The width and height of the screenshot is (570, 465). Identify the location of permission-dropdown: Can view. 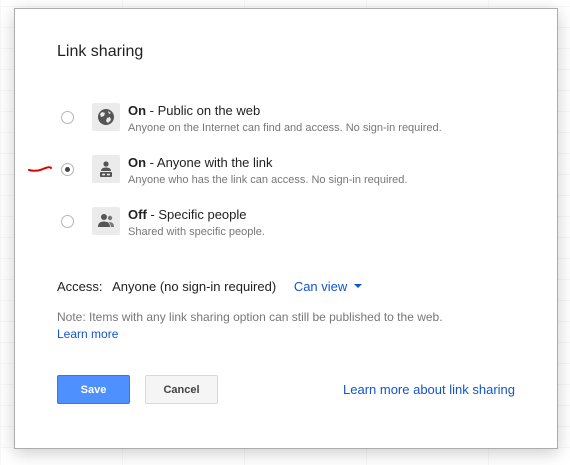
(328, 286).